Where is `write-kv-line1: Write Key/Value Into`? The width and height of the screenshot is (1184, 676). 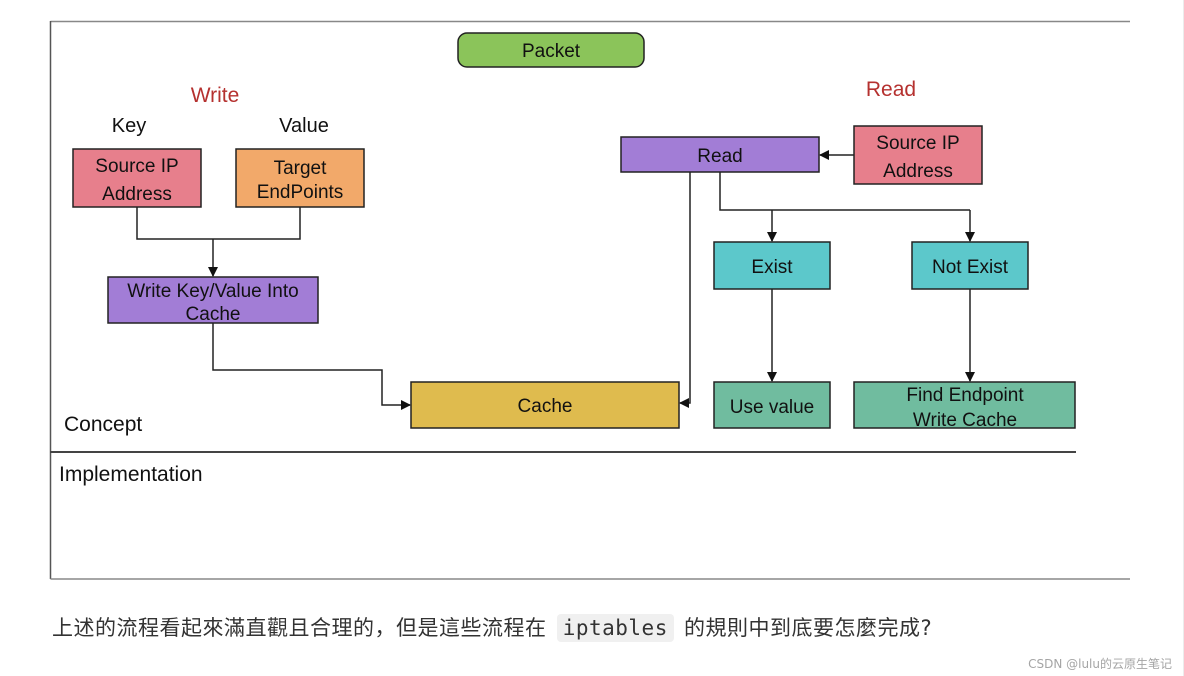
write-kv-line1: Write Key/Value Into is located at coordinates (212, 291).